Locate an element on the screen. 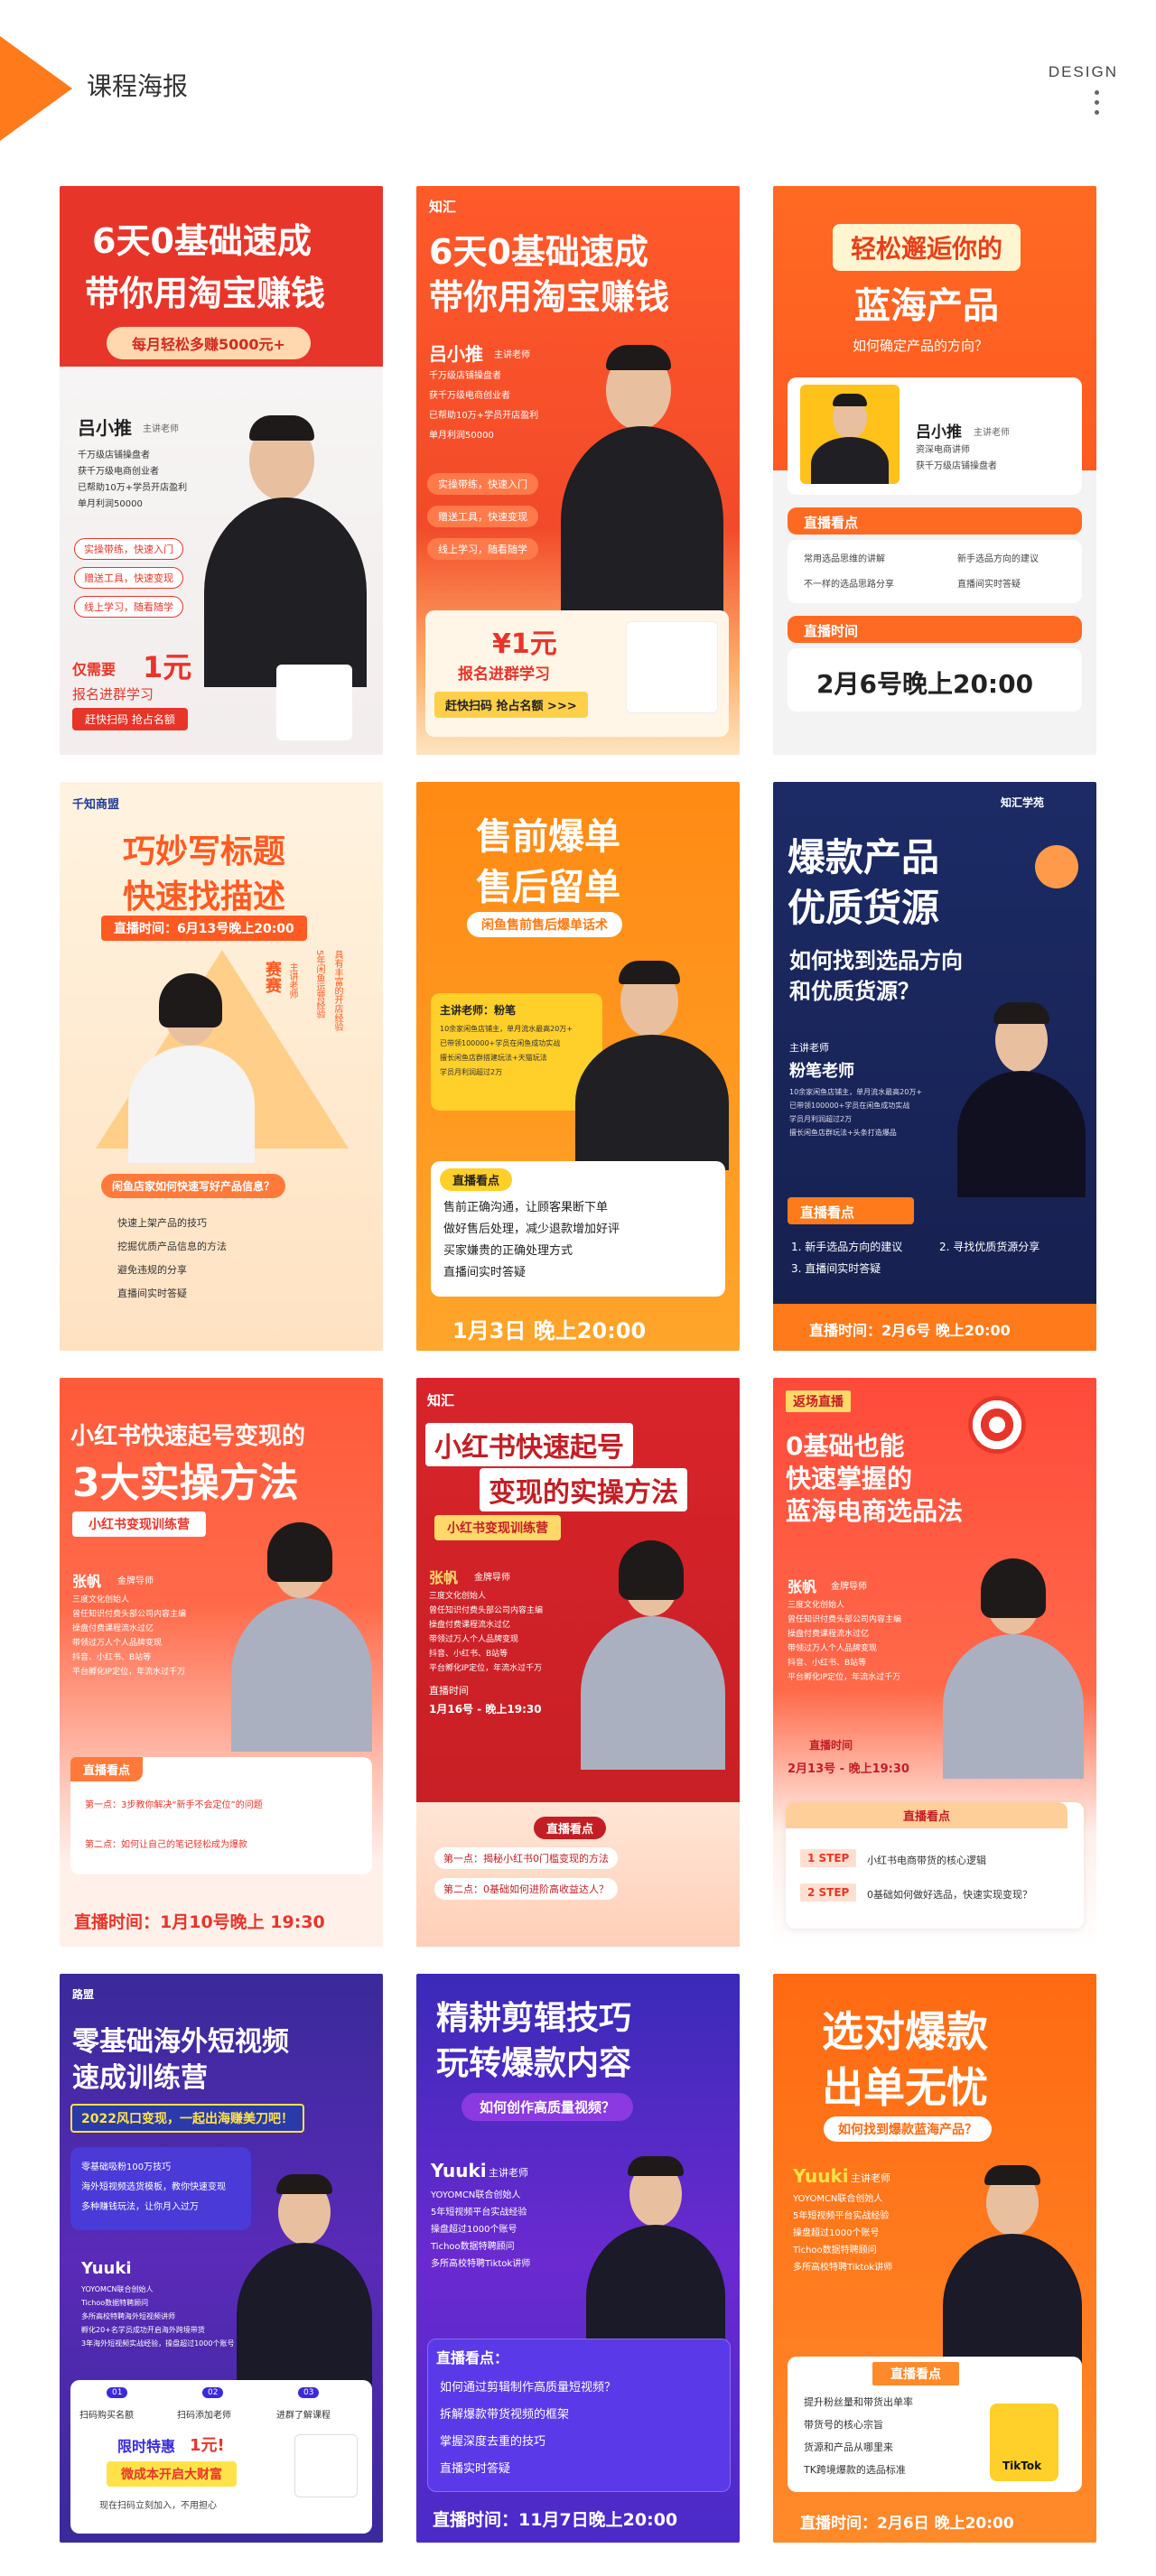 The width and height of the screenshot is (1156, 2576). step-number: 03 is located at coordinates (309, 2392).